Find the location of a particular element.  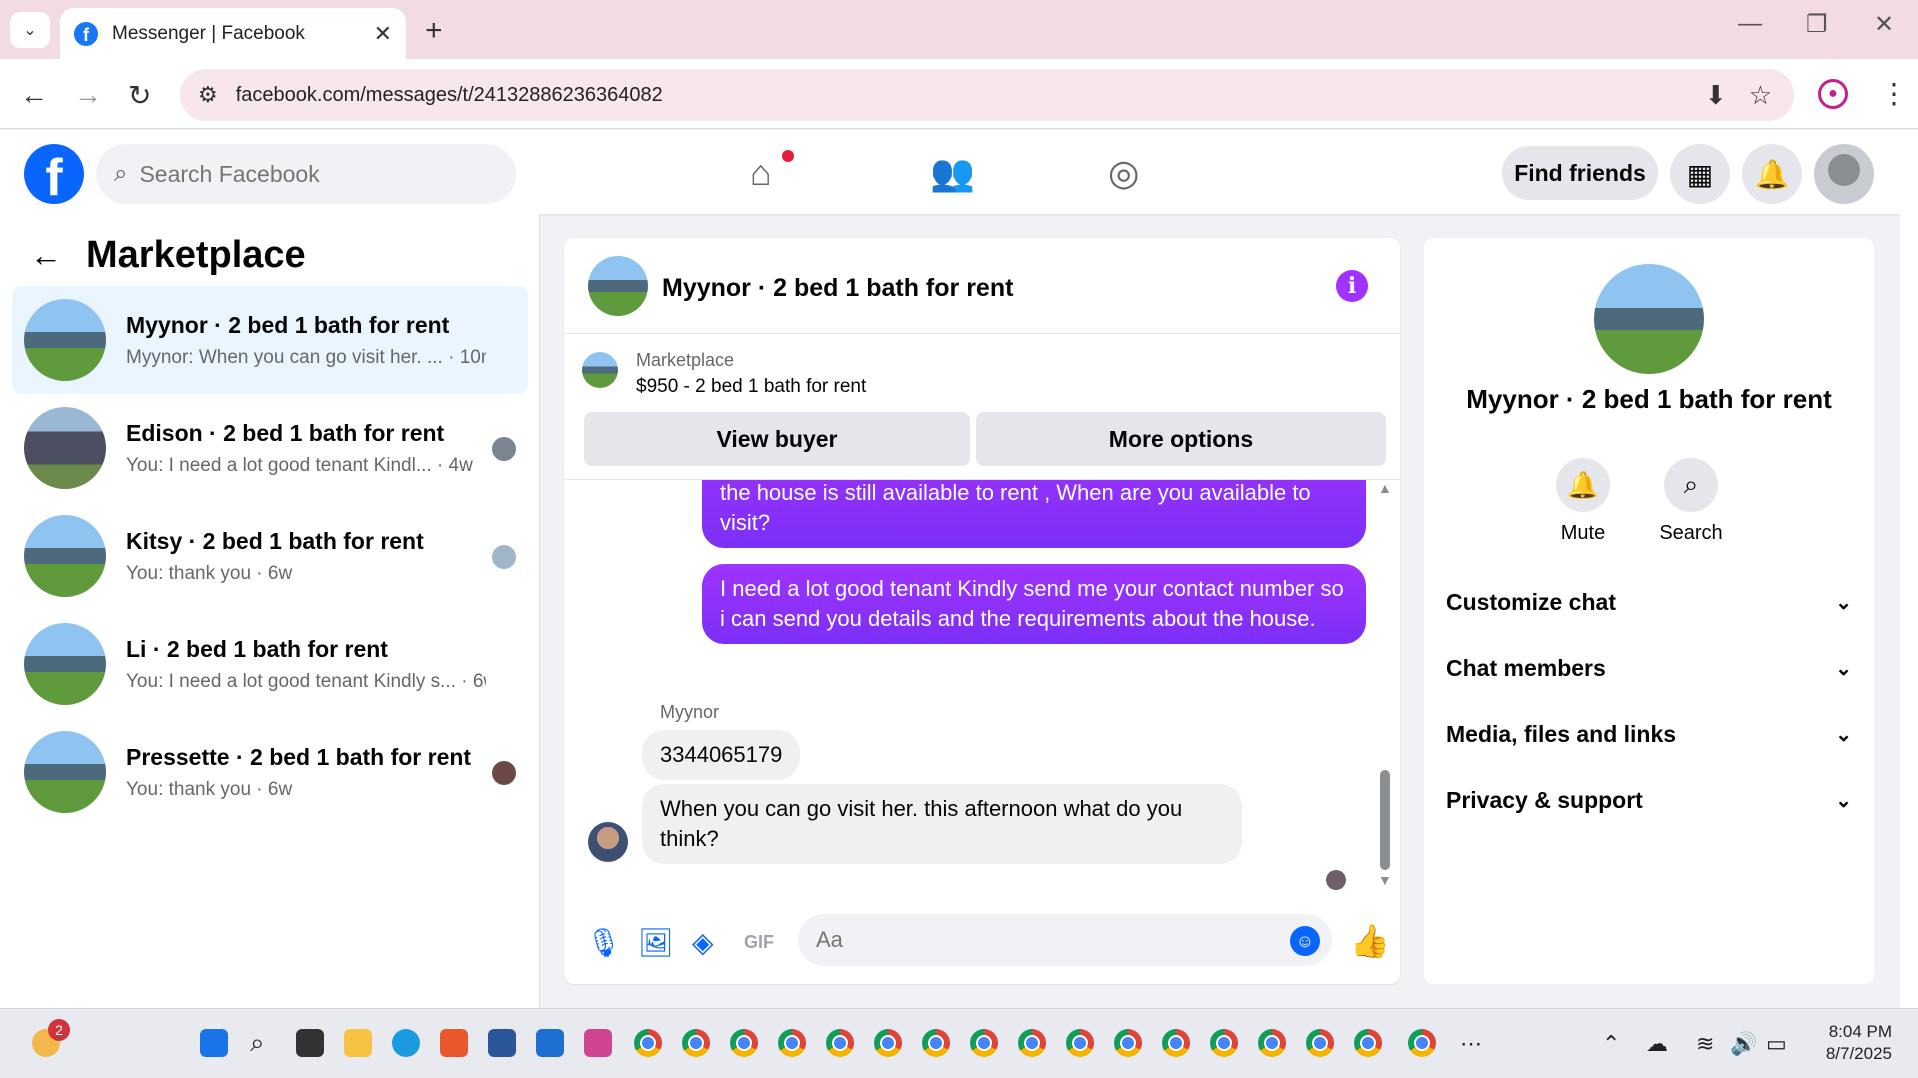

facebook-search-input is located at coordinates (299, 174).